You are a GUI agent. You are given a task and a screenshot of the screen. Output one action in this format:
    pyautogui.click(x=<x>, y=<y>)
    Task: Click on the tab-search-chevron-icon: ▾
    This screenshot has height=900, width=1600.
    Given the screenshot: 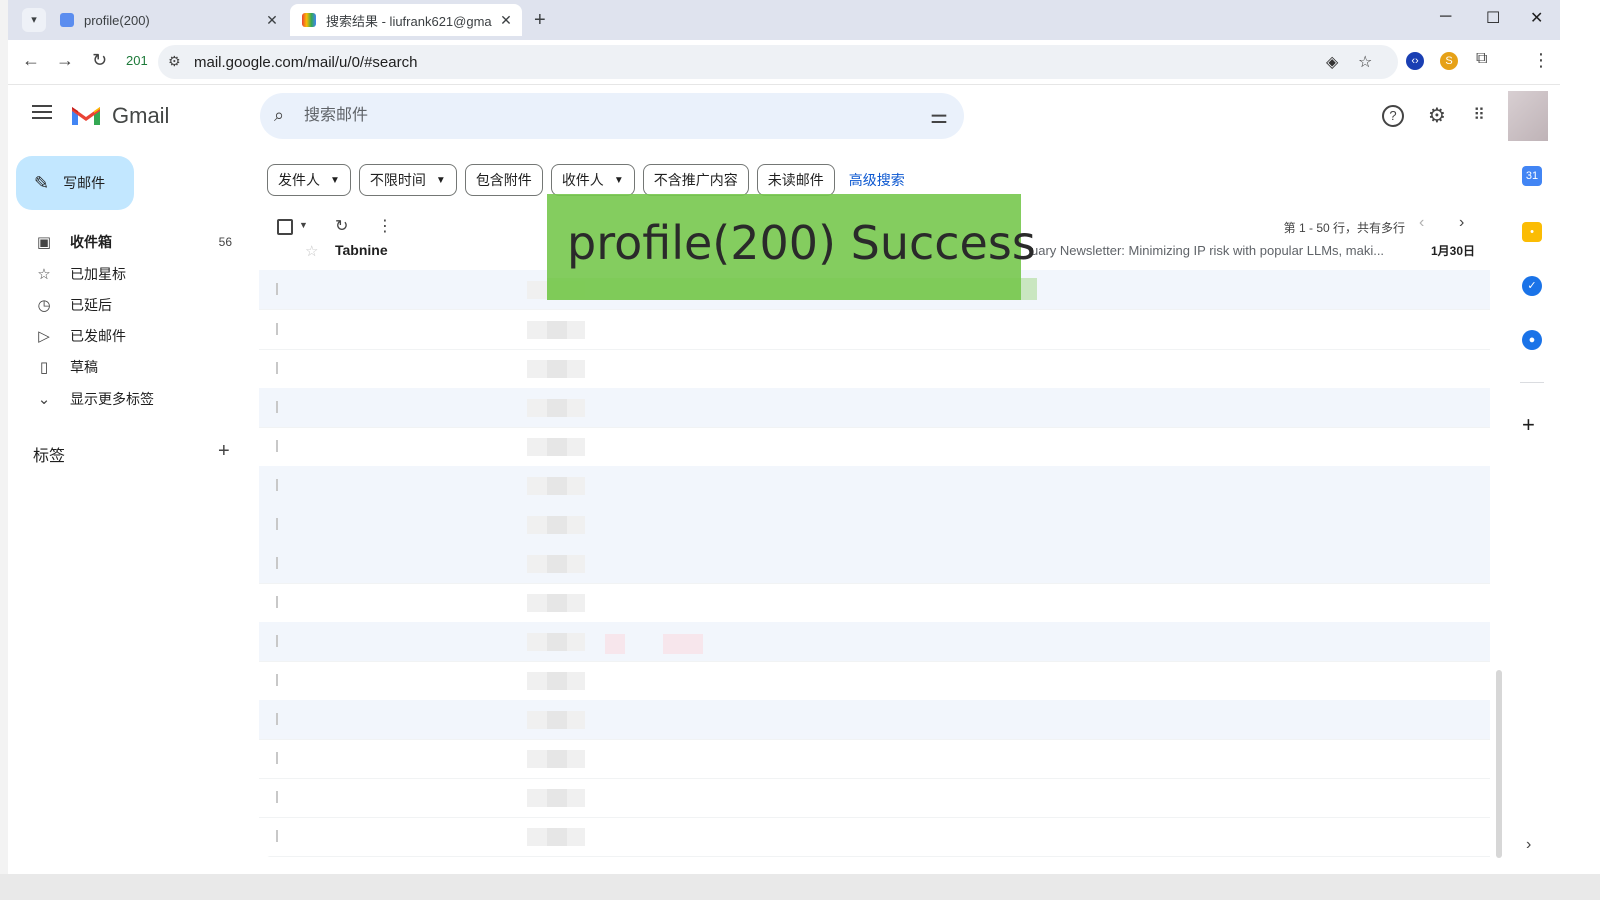 What is the action you would take?
    pyautogui.click(x=34, y=20)
    